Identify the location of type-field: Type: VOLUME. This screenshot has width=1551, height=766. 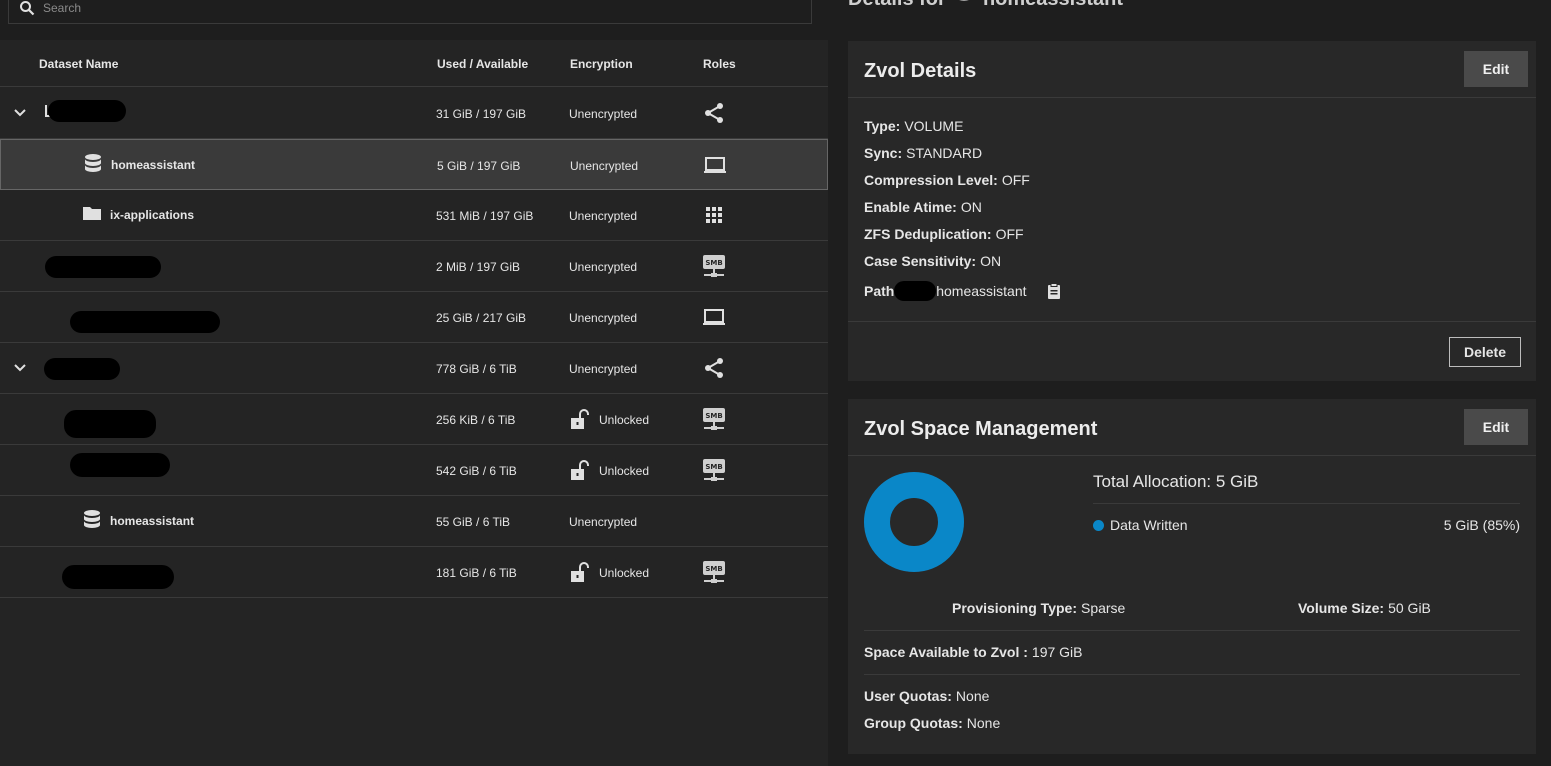
(914, 126).